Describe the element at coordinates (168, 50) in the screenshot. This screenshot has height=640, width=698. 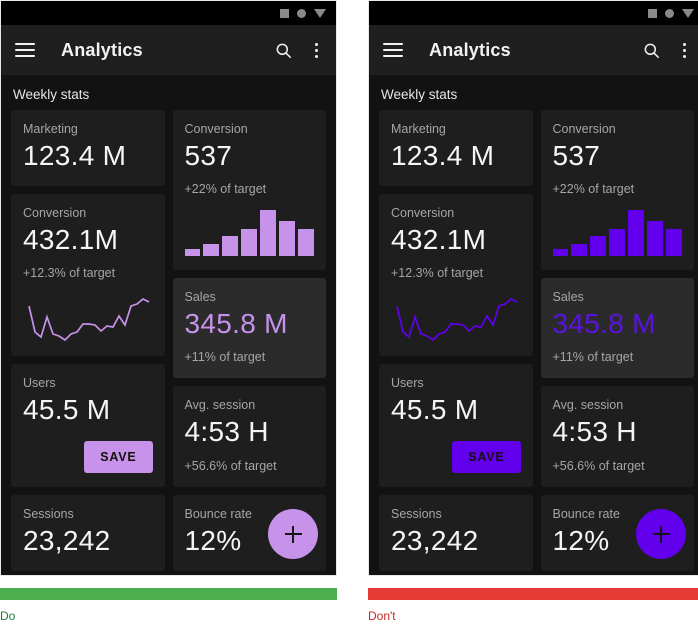
I see `app-bar: Analytics` at that location.